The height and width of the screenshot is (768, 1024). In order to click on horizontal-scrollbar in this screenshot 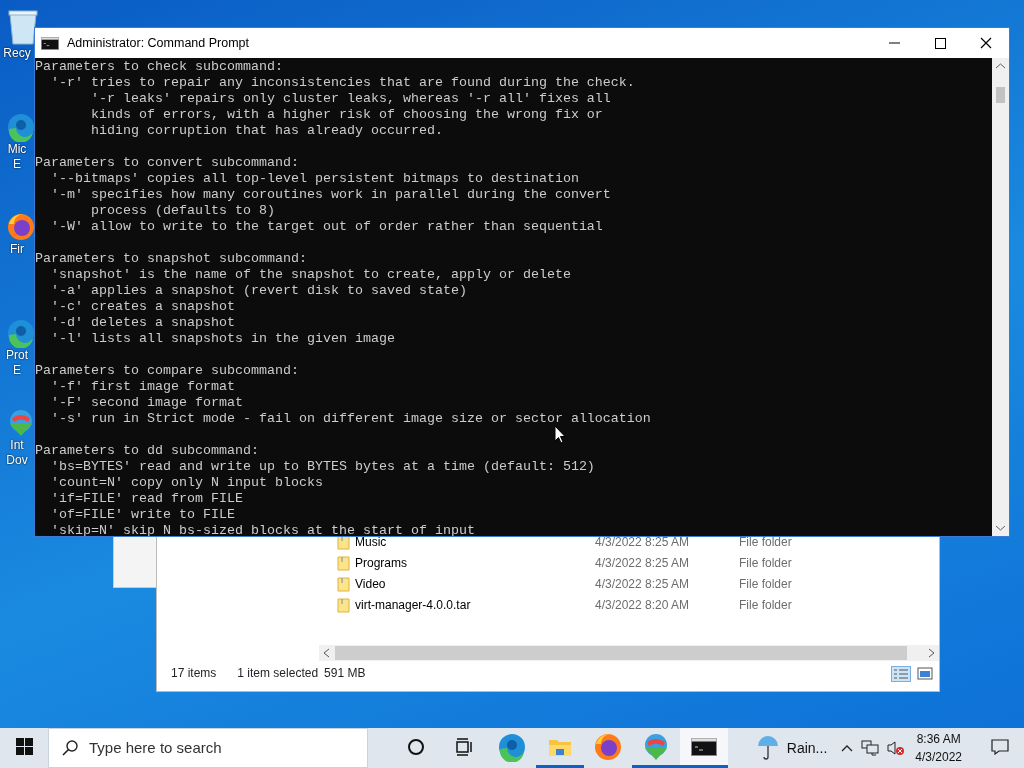, I will do `click(629, 653)`.